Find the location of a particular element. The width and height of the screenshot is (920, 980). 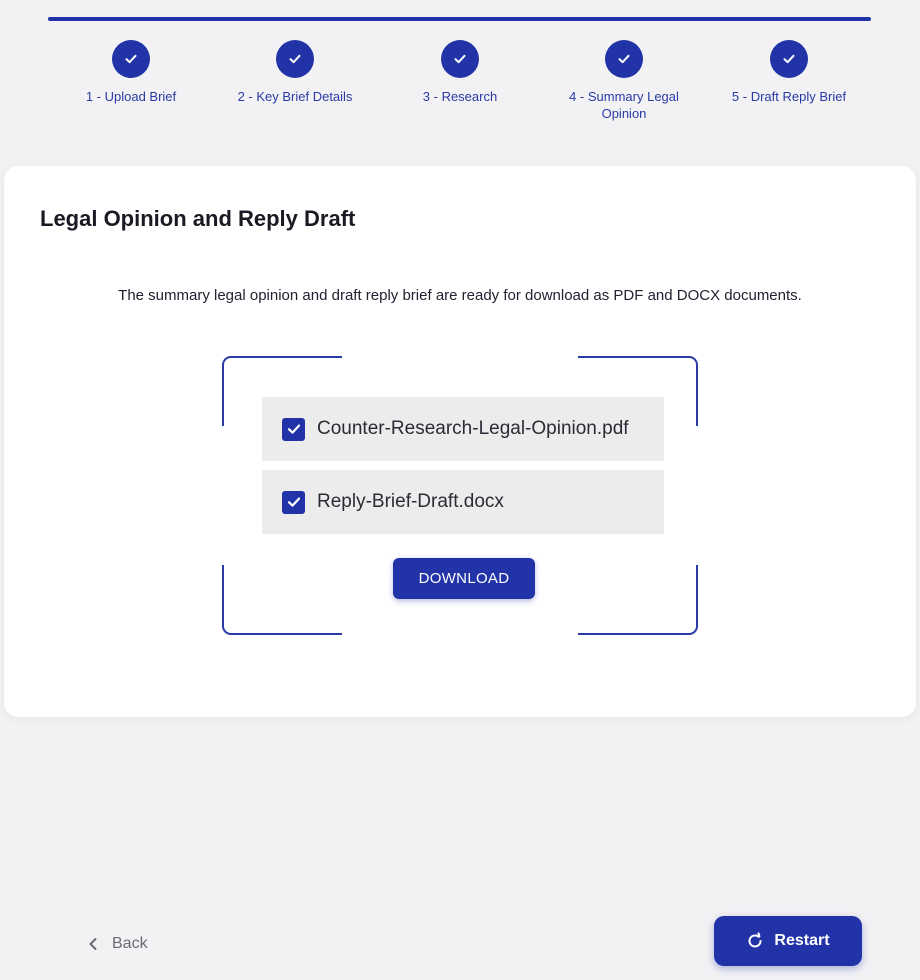

step-label: 2 - Key Brief Details is located at coordinates (295, 96).